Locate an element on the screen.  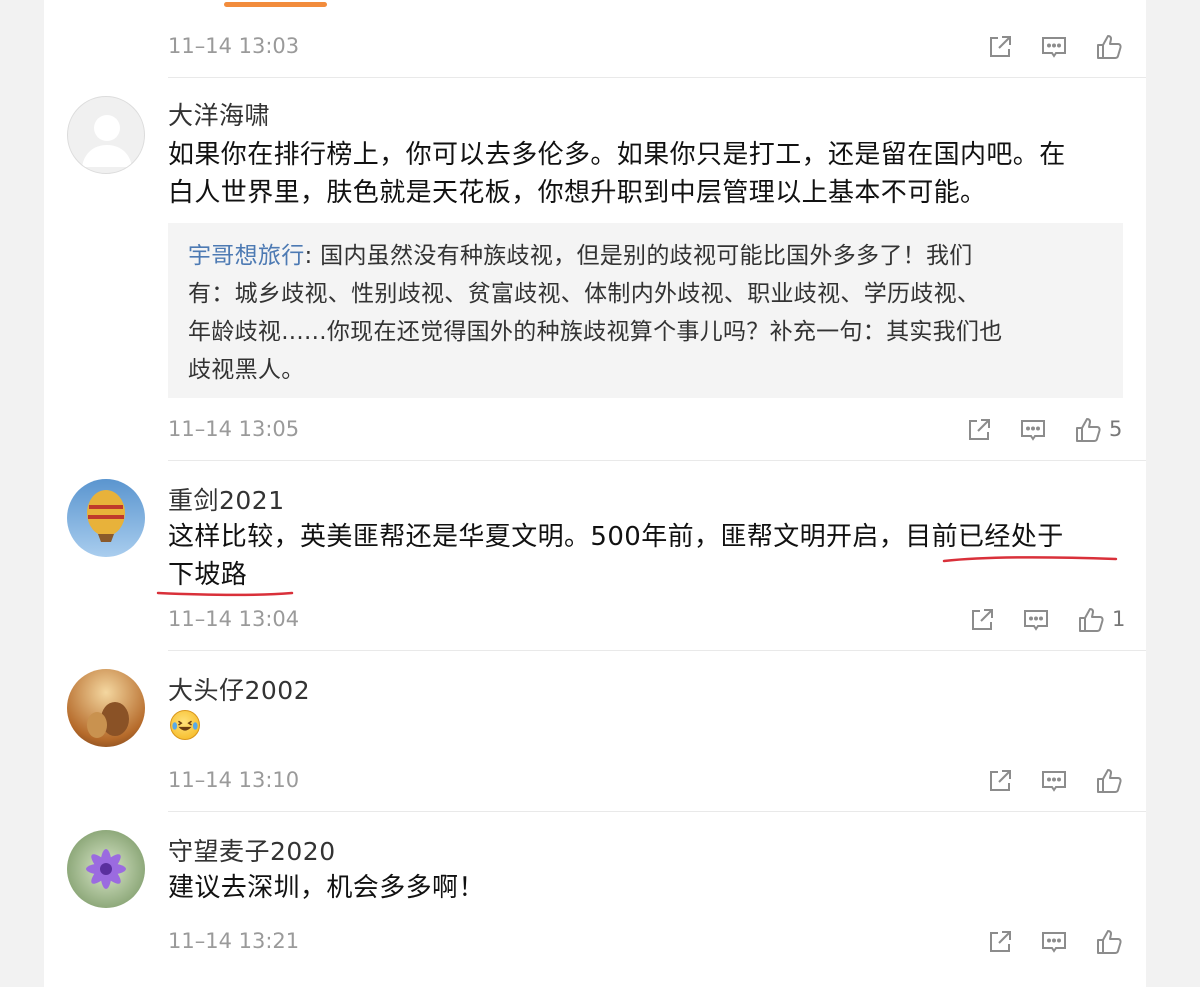
username: 守望麦子2020 is located at coordinates (252, 850).